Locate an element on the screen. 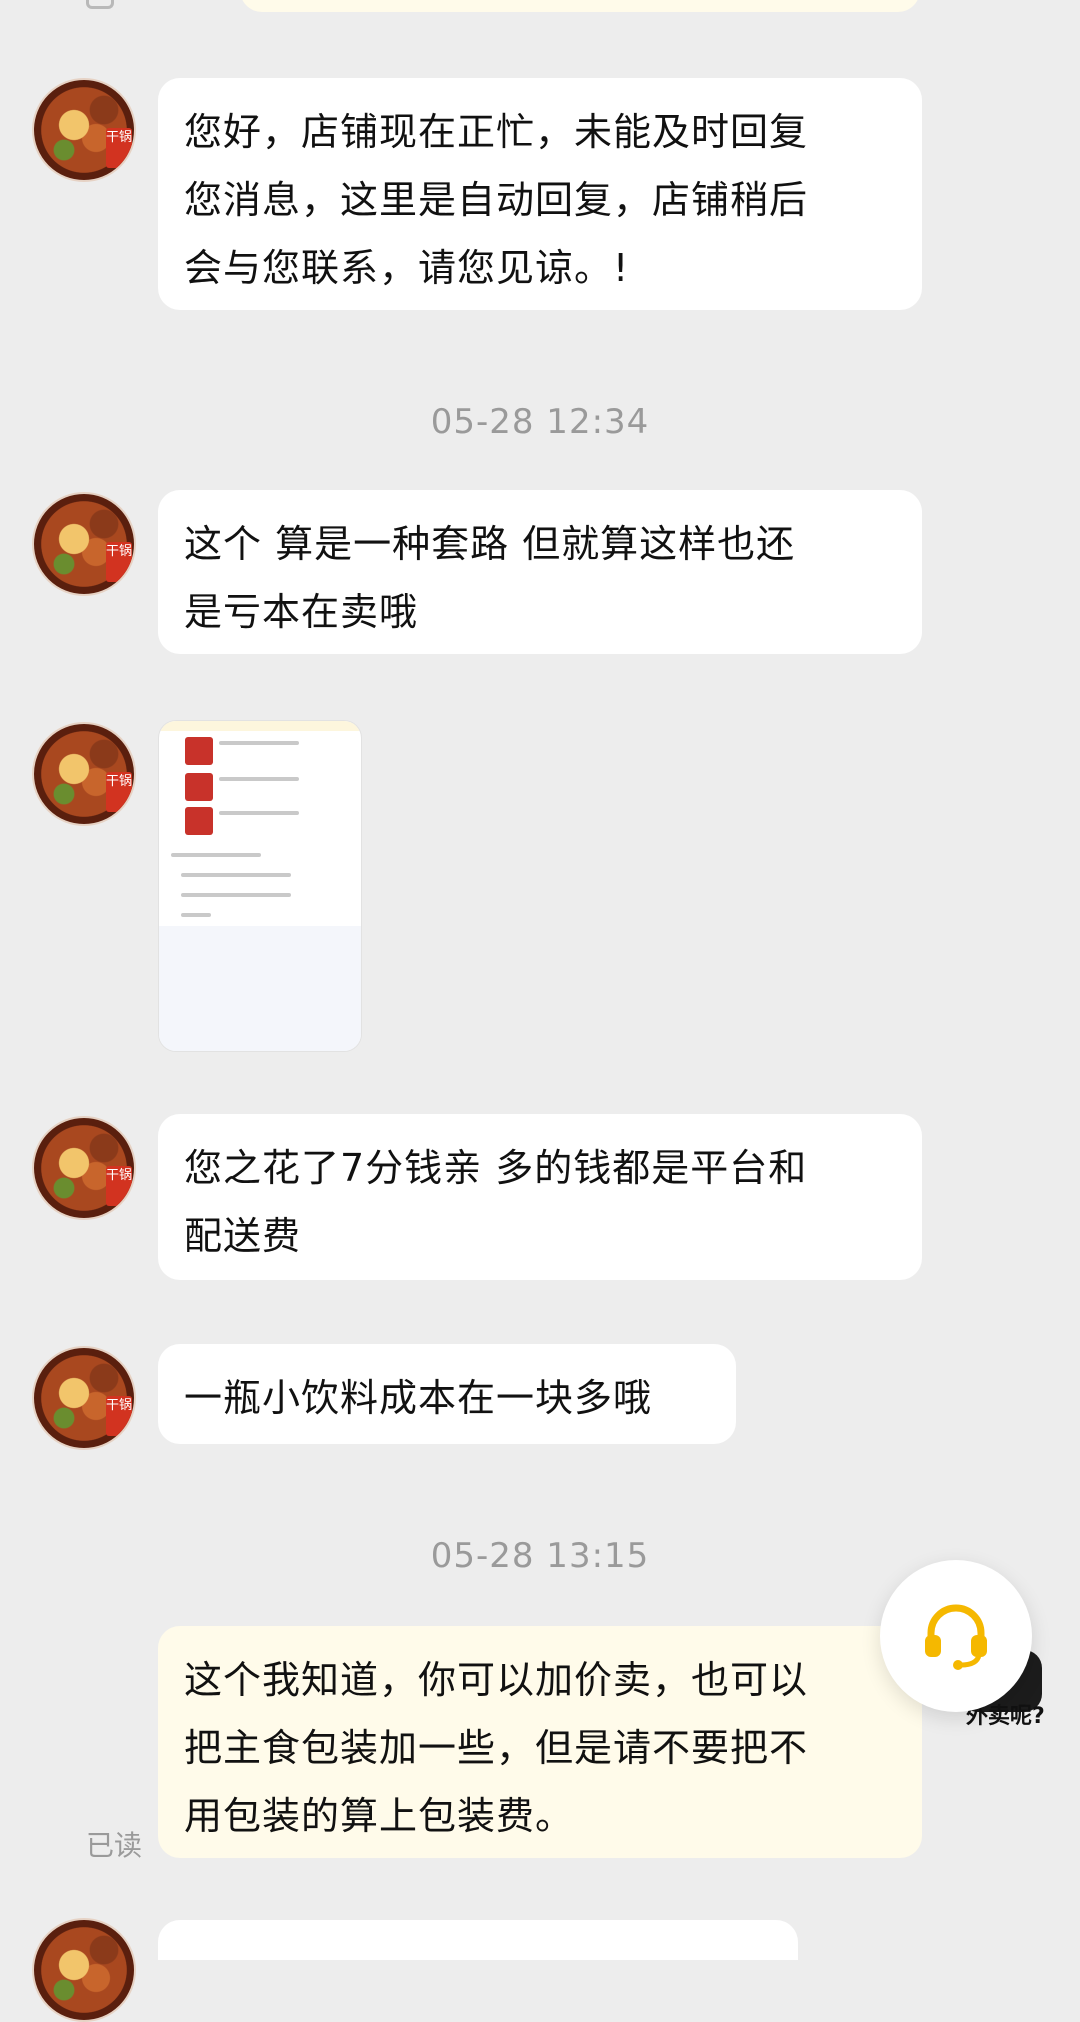 This screenshot has height=2022, width=1080. previous-status-icon is located at coordinates (100, 4).